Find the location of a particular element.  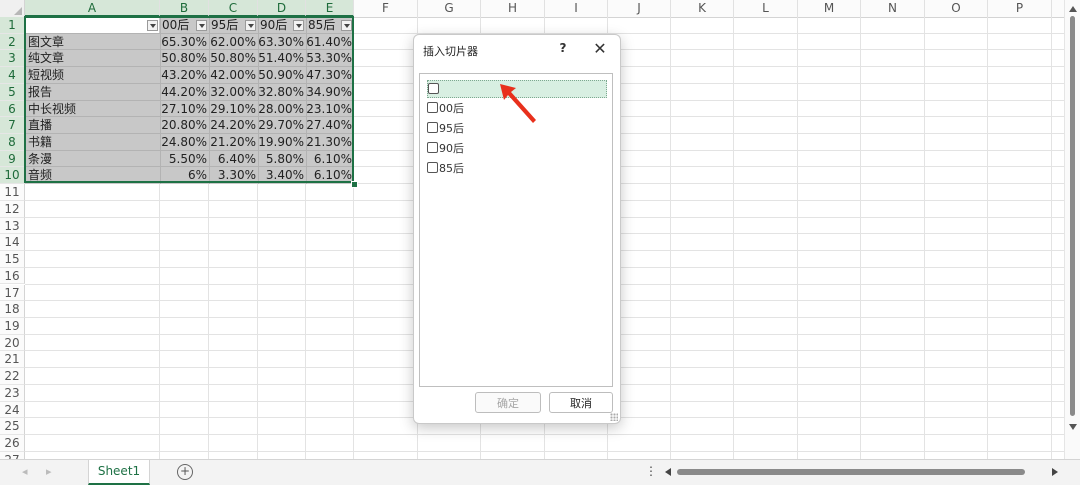

row-header-3: 3 is located at coordinates (12, 59).